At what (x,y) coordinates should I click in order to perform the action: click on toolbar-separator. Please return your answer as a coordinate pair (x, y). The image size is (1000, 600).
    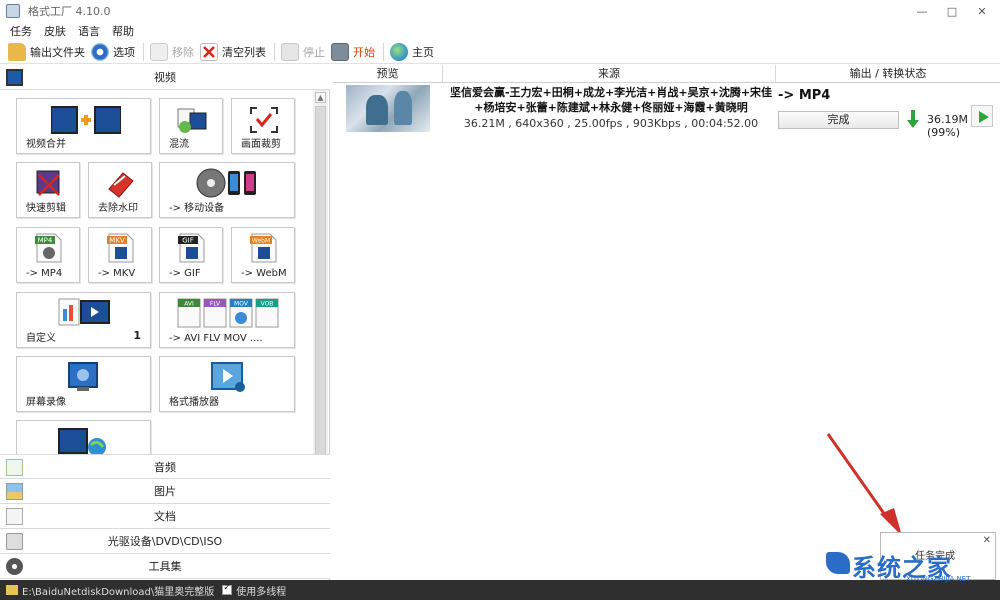
    Looking at the image, I should click on (383, 51).